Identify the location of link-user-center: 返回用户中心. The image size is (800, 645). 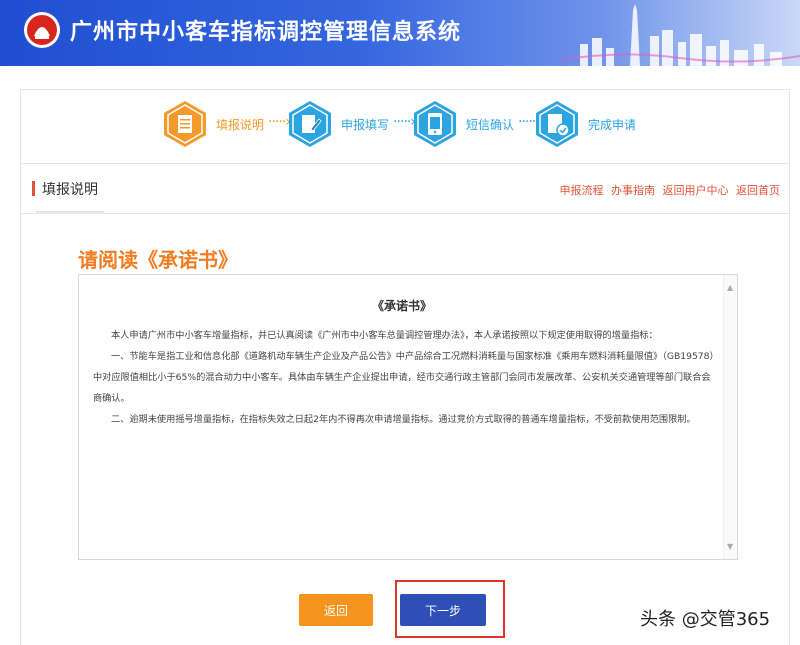
(696, 190).